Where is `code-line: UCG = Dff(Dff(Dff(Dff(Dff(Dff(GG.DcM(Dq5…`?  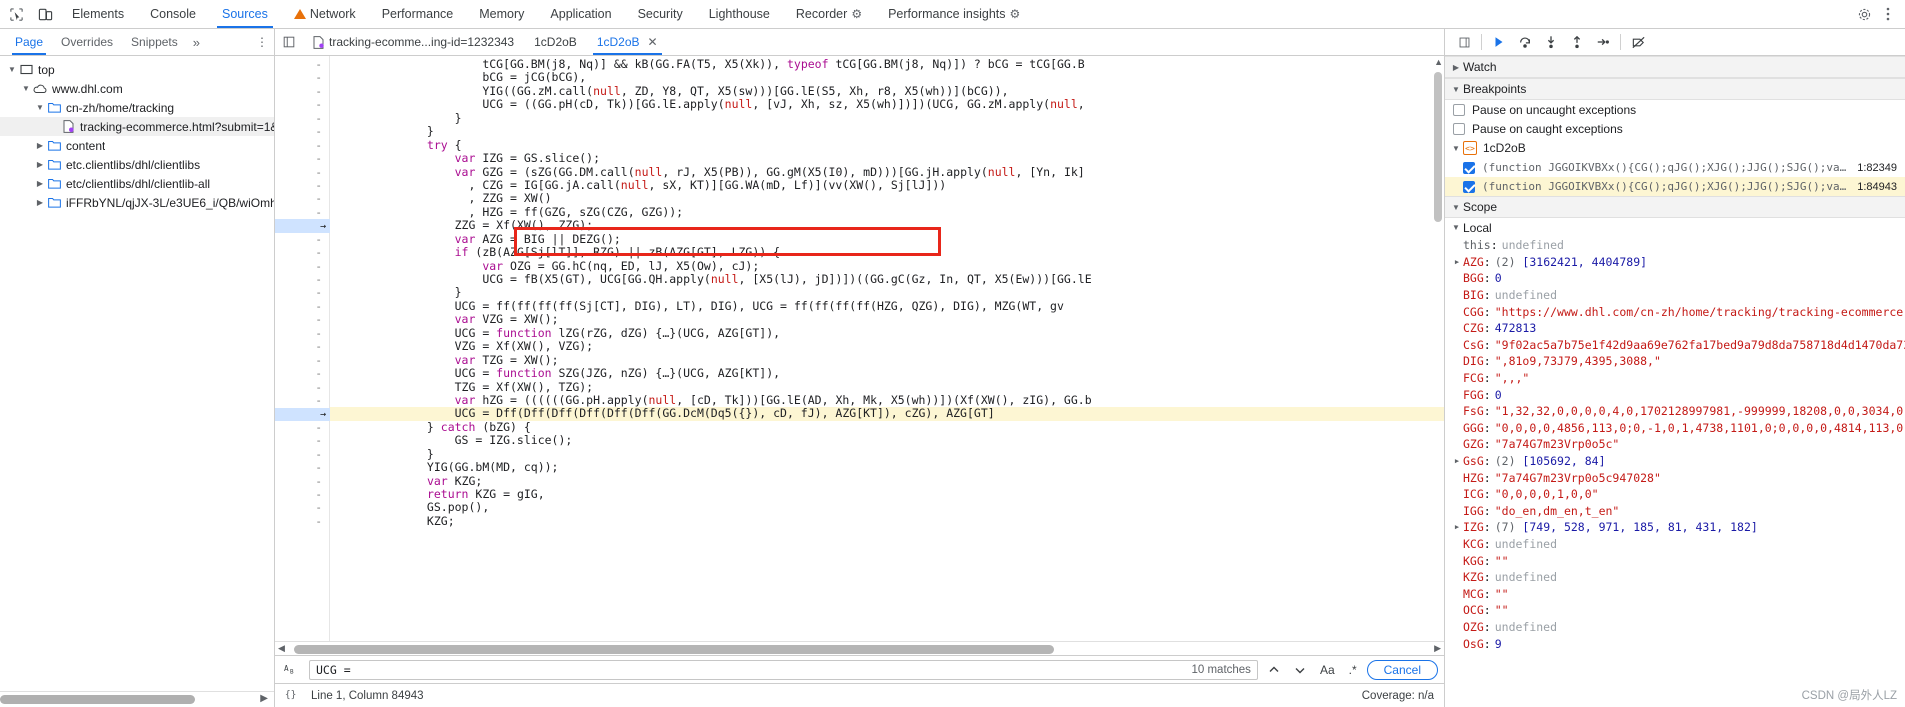
code-line: UCG = Dff(Dff(Dff(Dff(Dff(Dff(GG.DcM(Dq5… is located at coordinates (887, 413).